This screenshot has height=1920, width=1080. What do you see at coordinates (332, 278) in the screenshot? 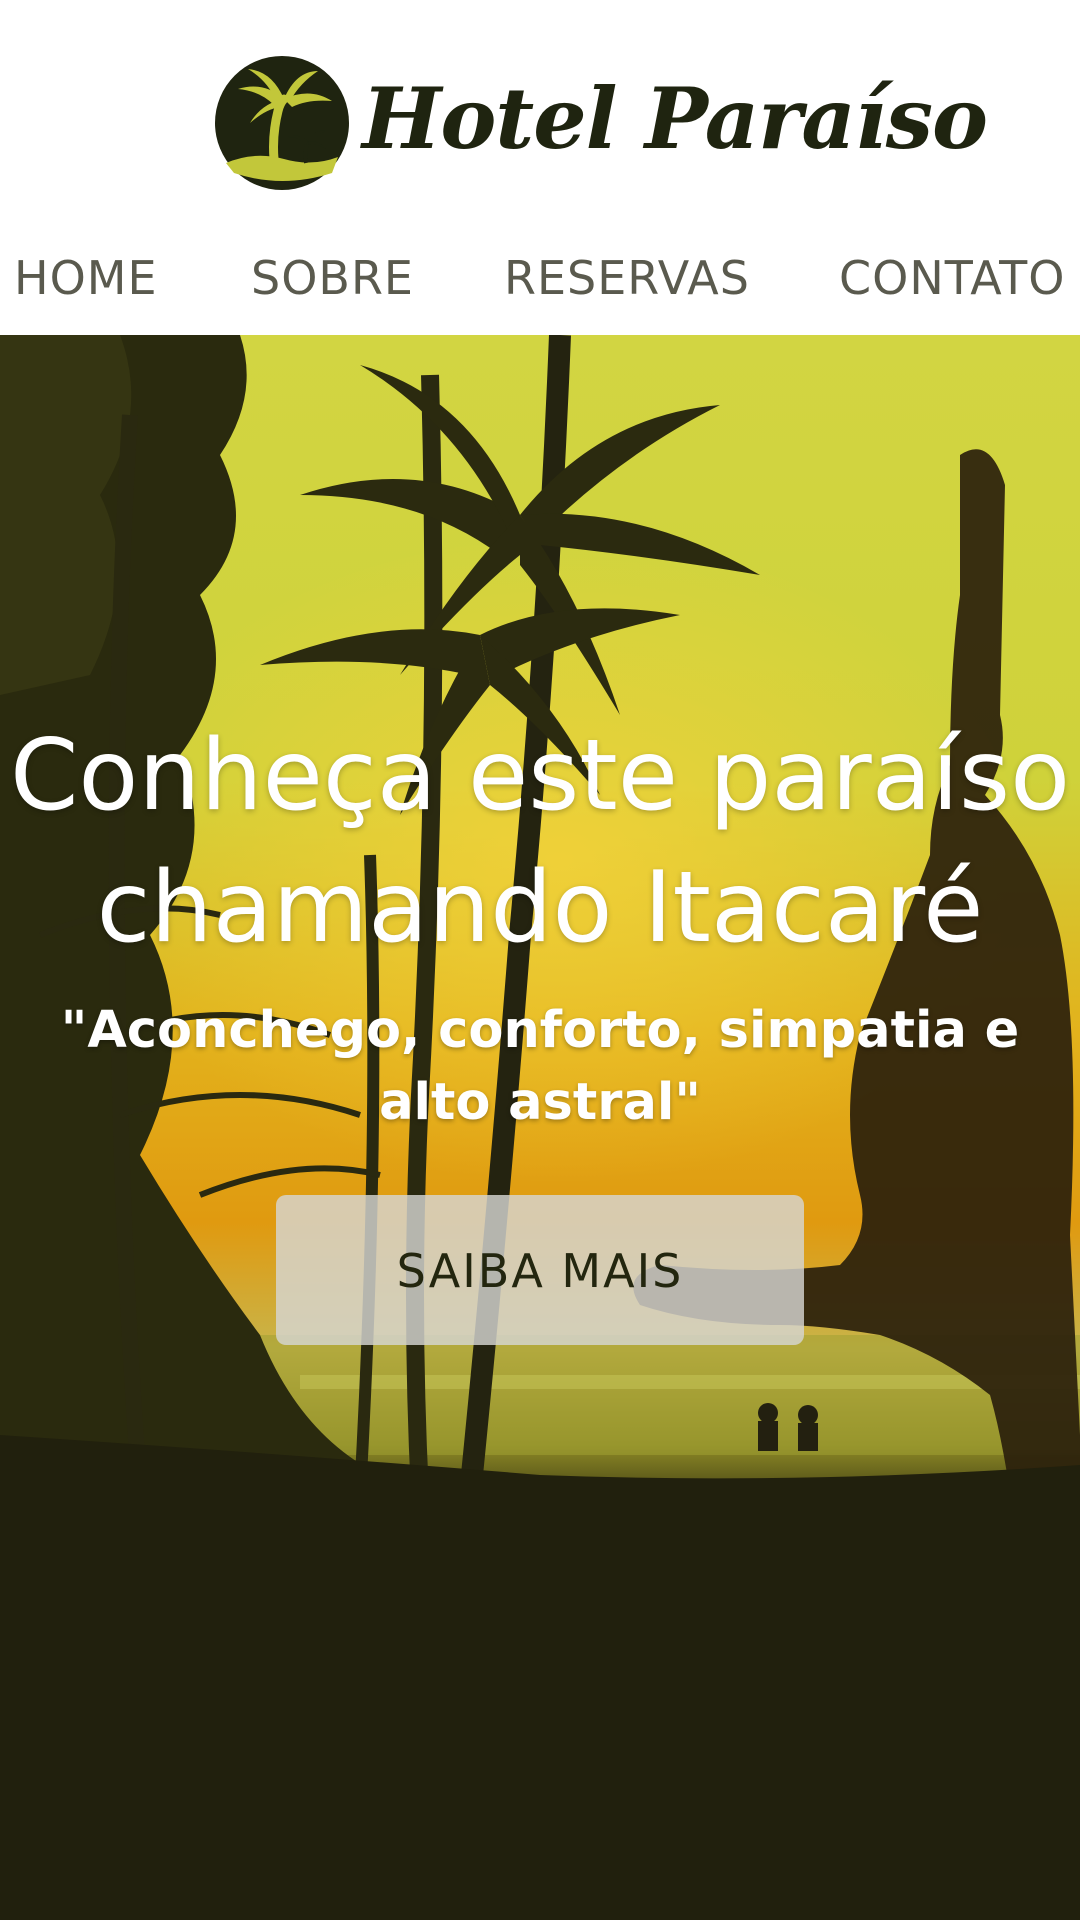
I see `nav-item-sobre: SOBRE` at bounding box center [332, 278].